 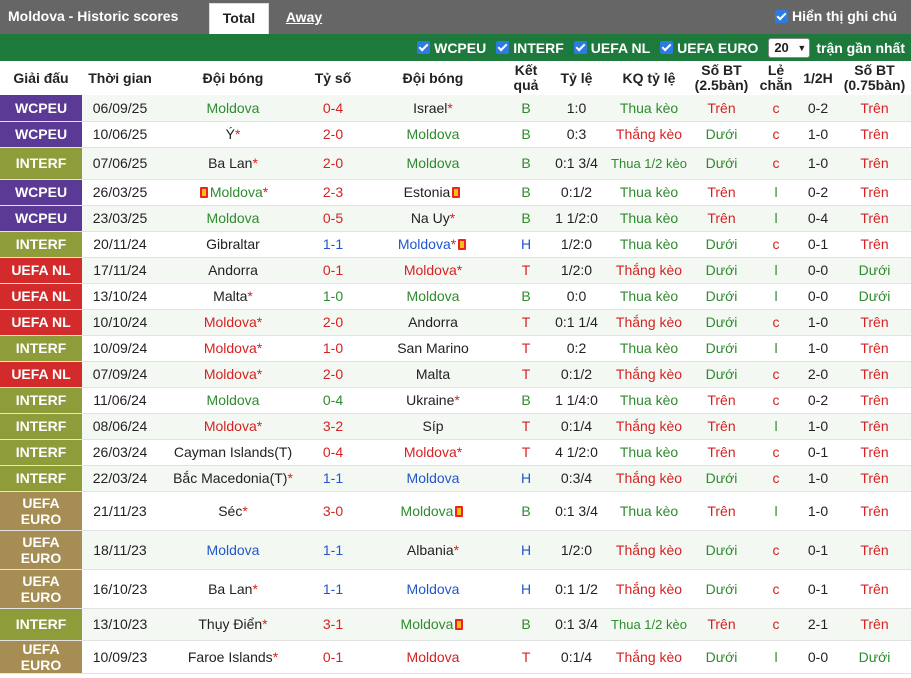 I want to click on away-team: Albania*, so click(x=433, y=550).